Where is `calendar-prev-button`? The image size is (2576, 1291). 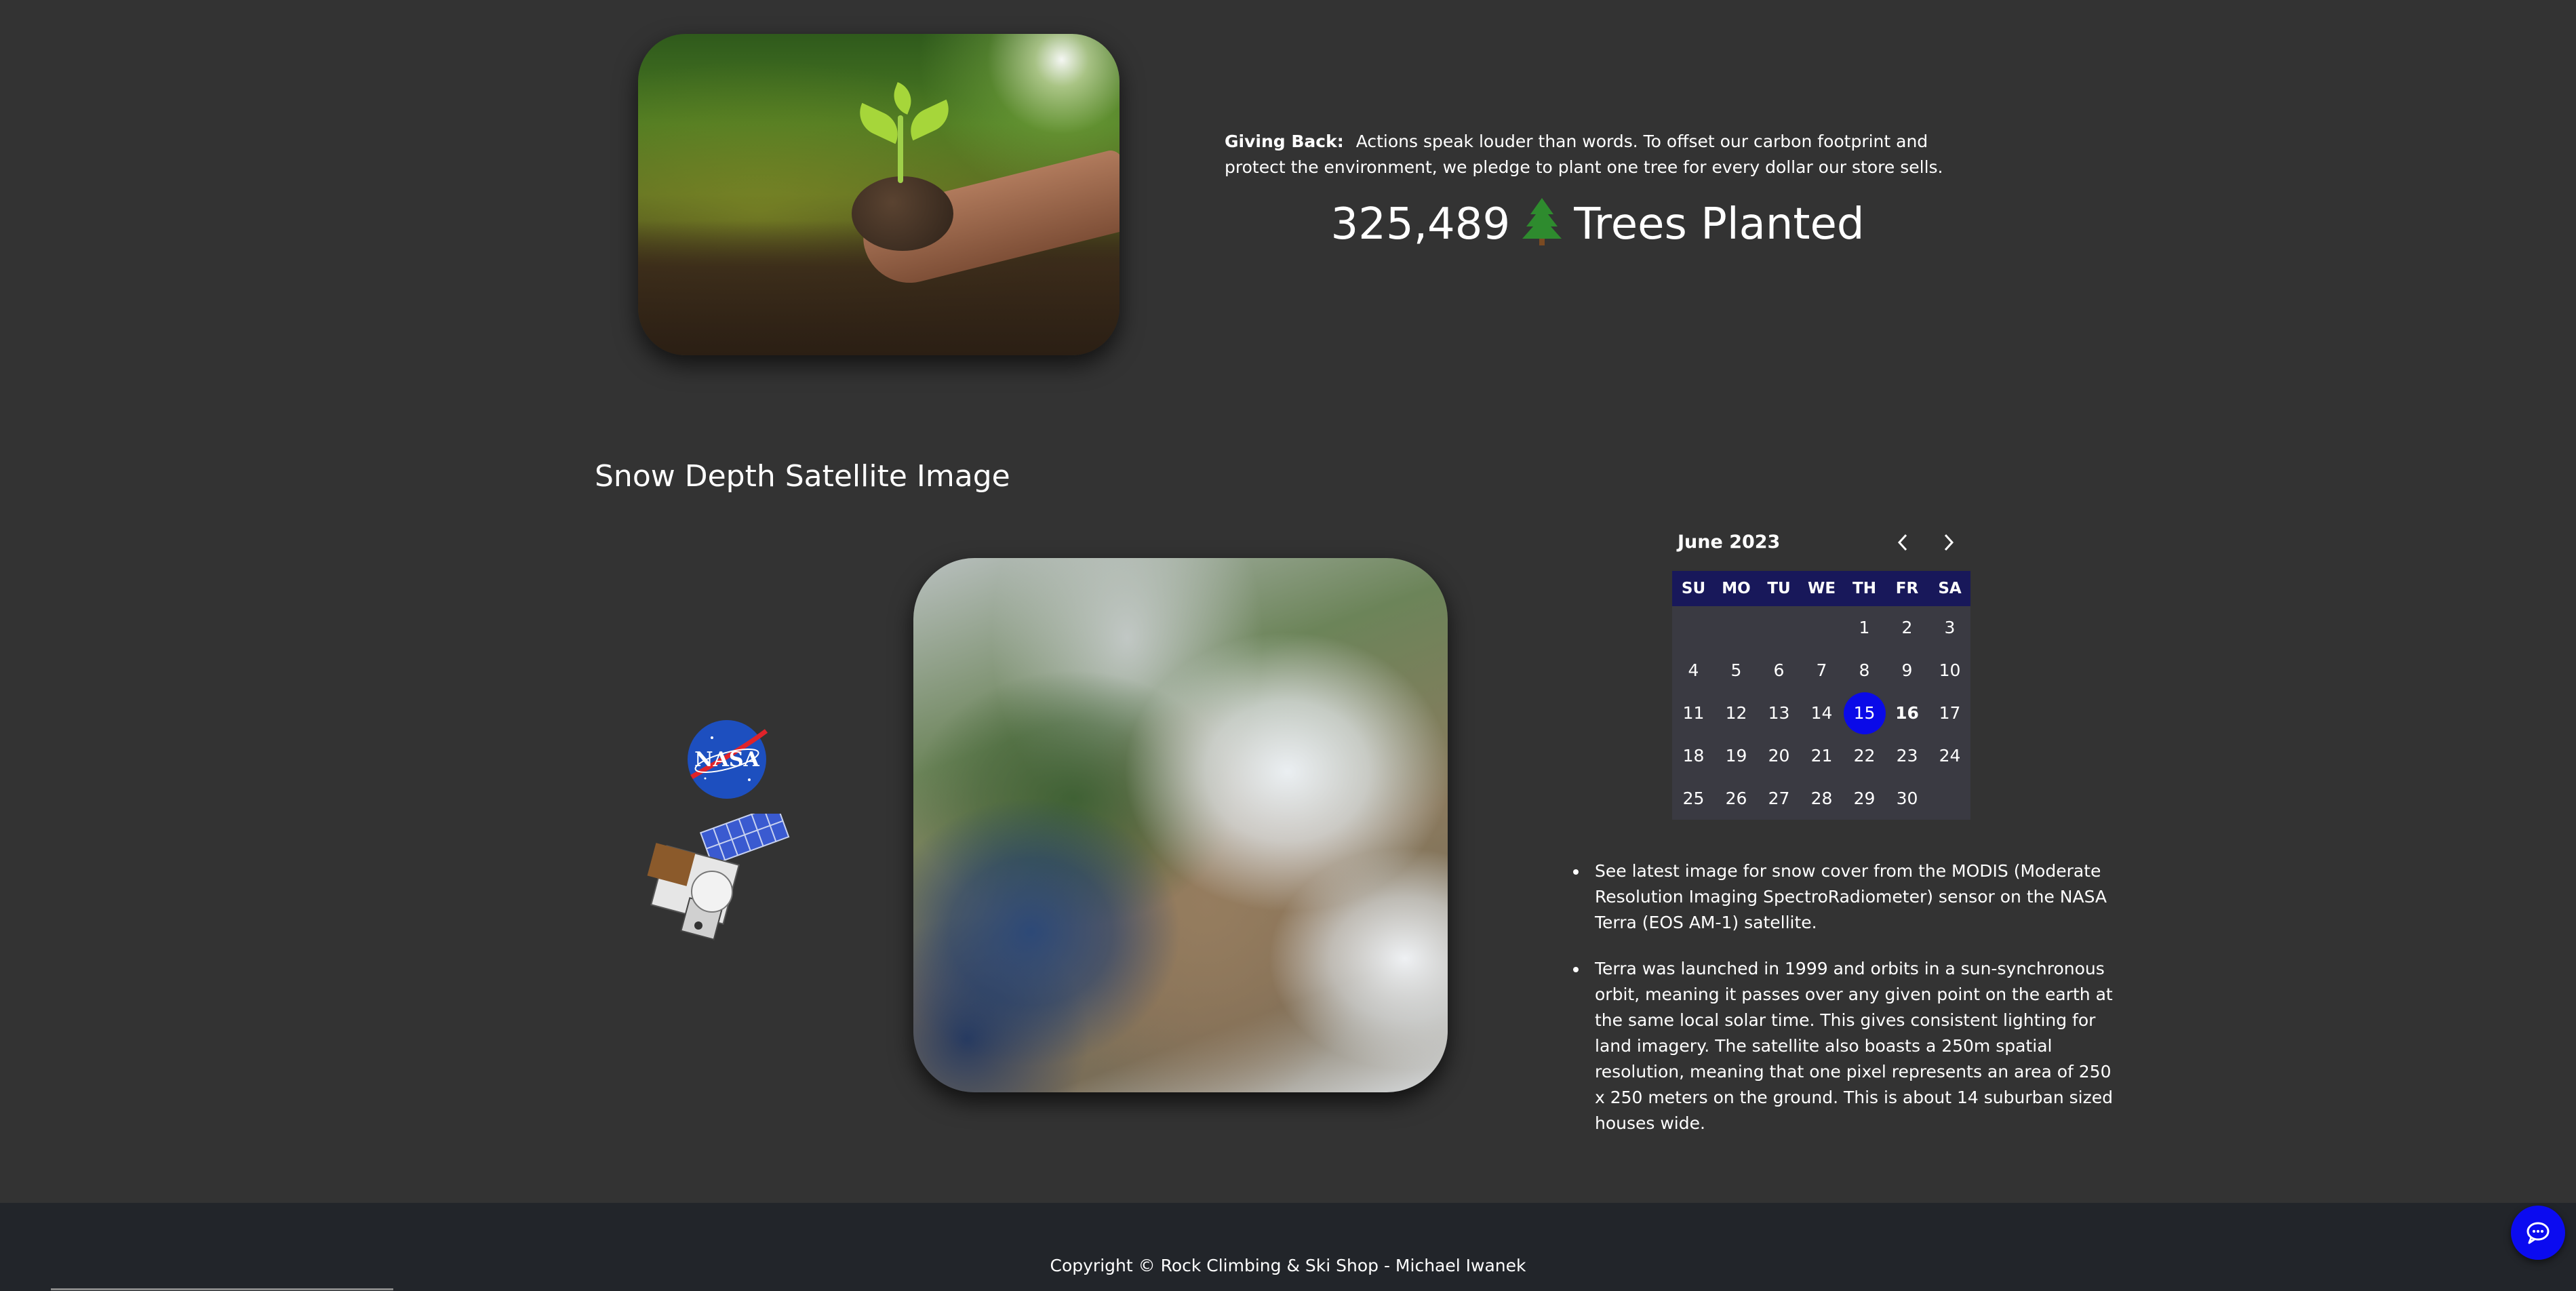
calendar-prev-button is located at coordinates (1903, 542).